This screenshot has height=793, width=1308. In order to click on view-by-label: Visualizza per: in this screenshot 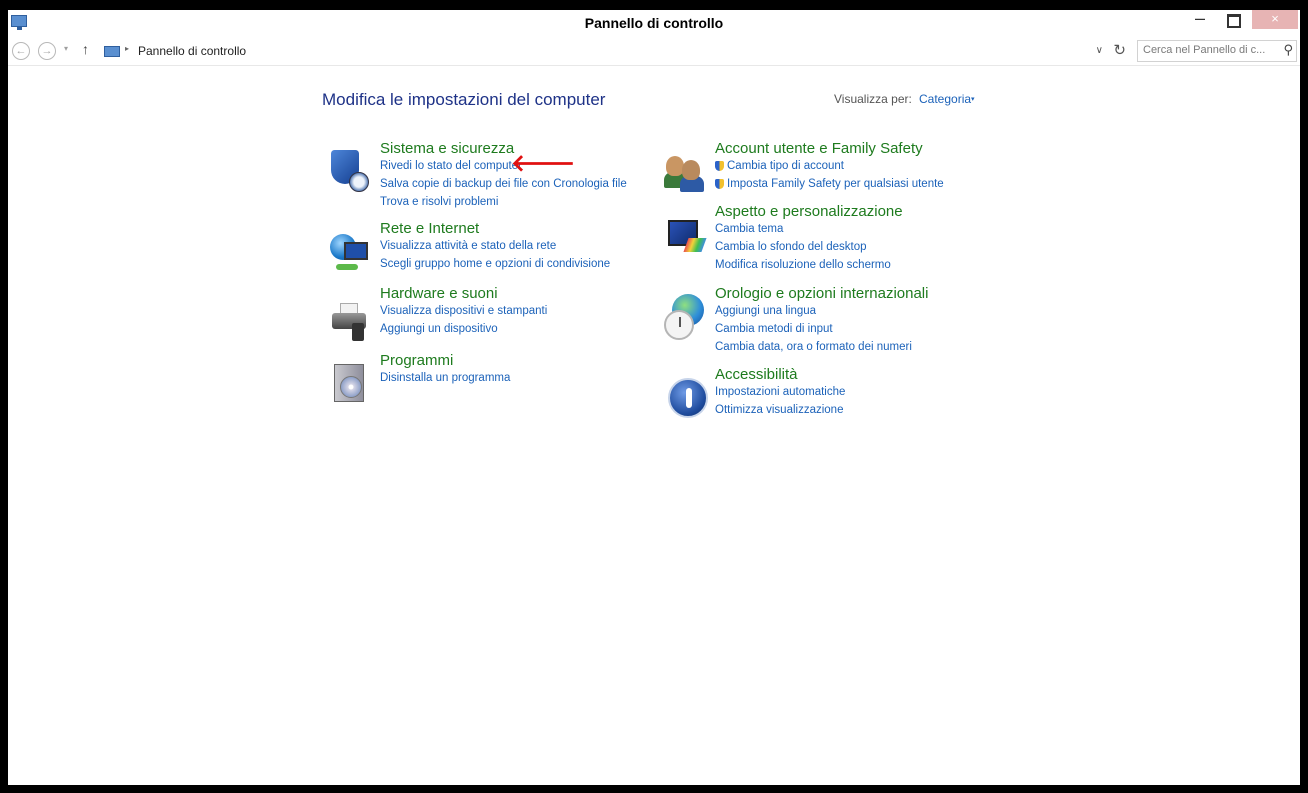, I will do `click(873, 99)`.